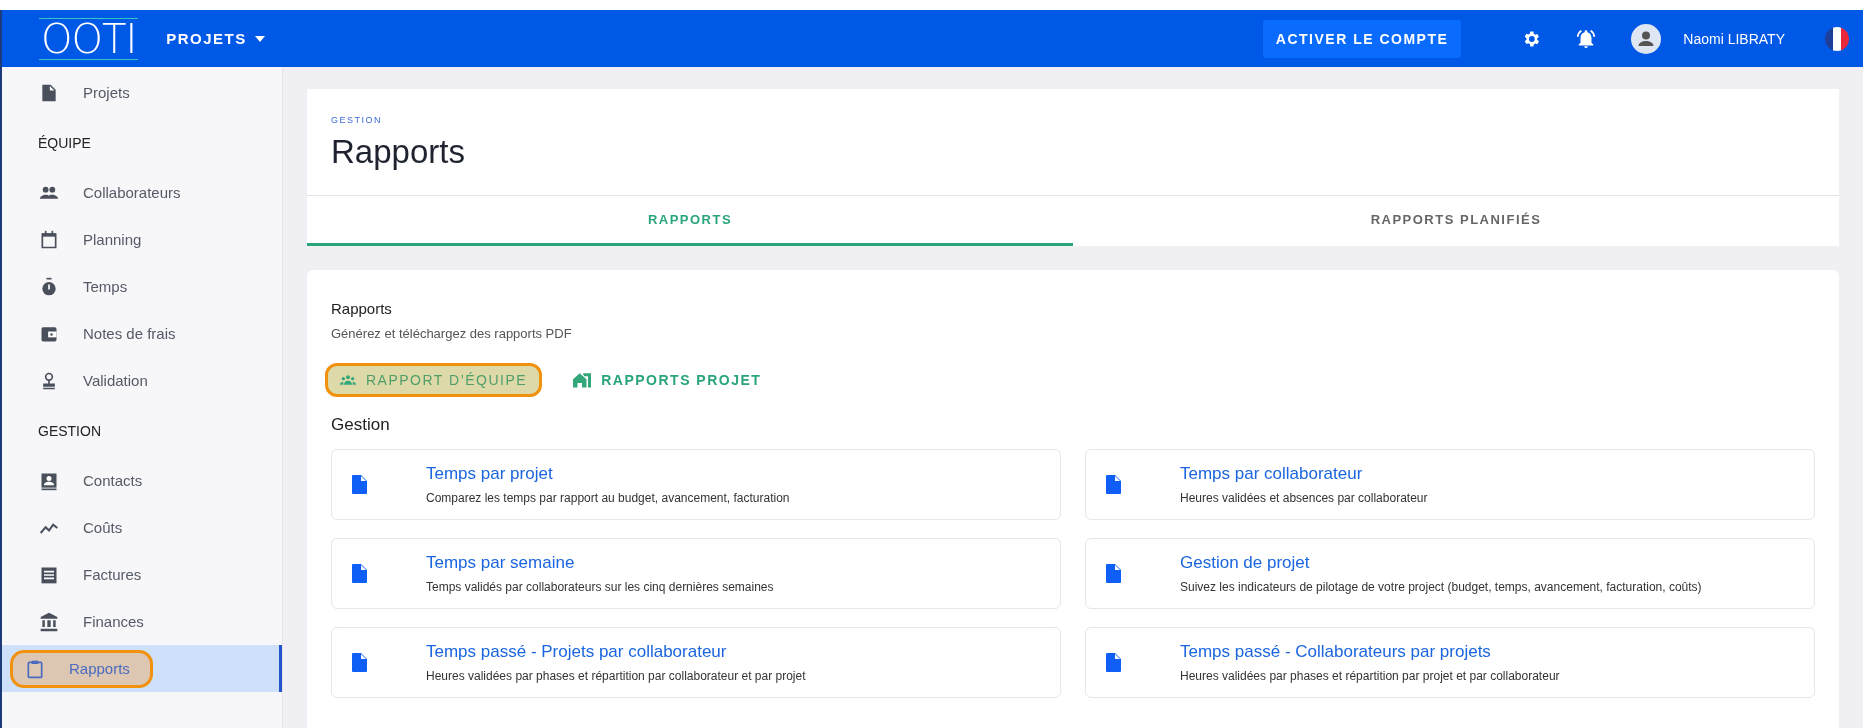 The image size is (1863, 728). What do you see at coordinates (142, 192) in the screenshot?
I see `sidebar-item: Collaborateurs` at bounding box center [142, 192].